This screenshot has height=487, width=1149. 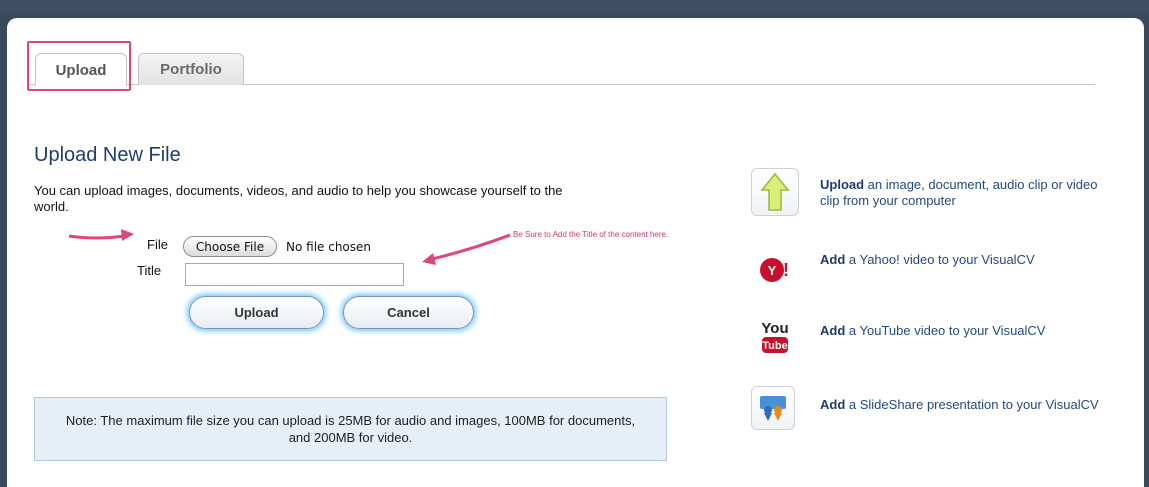 What do you see at coordinates (773, 408) in the screenshot?
I see `slideshare-icon` at bounding box center [773, 408].